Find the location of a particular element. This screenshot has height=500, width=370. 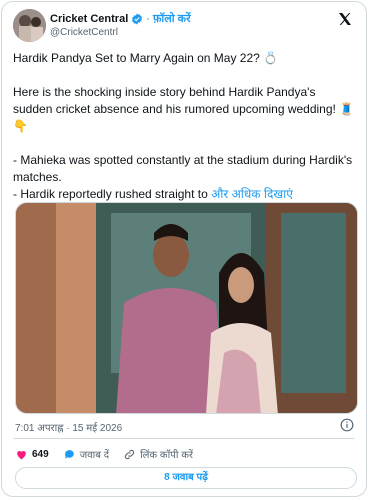

action-bar: 649 जवाब दें लिंक कॉपी करें is located at coordinates (111, 454).